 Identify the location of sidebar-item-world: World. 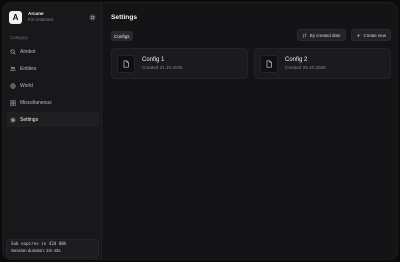
(53, 85).